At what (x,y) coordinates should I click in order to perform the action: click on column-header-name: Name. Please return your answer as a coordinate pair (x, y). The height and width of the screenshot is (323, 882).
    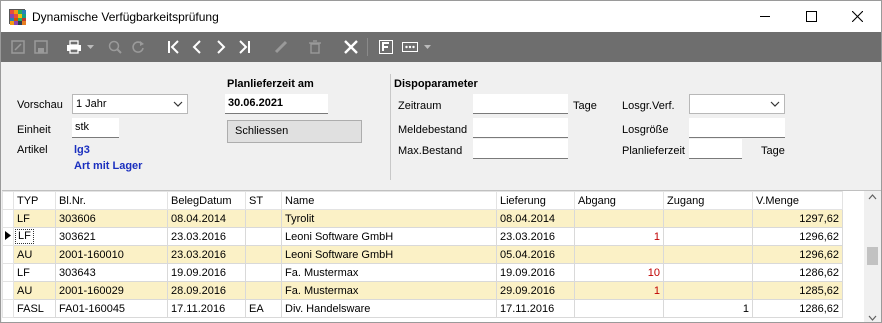
    Looking at the image, I should click on (389, 200).